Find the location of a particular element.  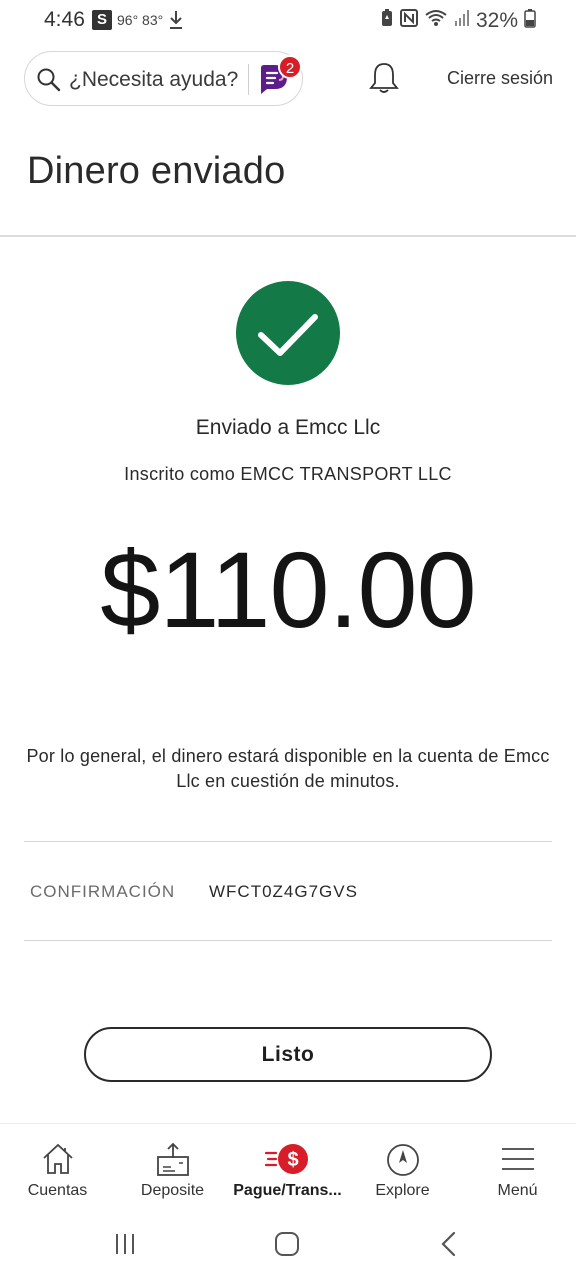

amount-sent: $110.00 is located at coordinates (288, 589).